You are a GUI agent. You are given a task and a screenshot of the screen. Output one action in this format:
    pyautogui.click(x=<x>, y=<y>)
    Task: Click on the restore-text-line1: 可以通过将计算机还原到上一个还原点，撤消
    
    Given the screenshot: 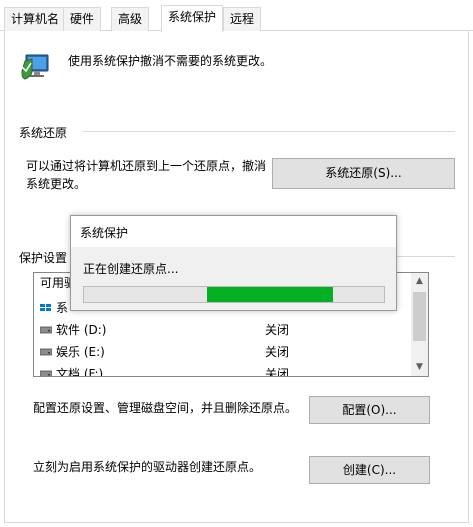 What is the action you would take?
    pyautogui.click(x=146, y=166)
    